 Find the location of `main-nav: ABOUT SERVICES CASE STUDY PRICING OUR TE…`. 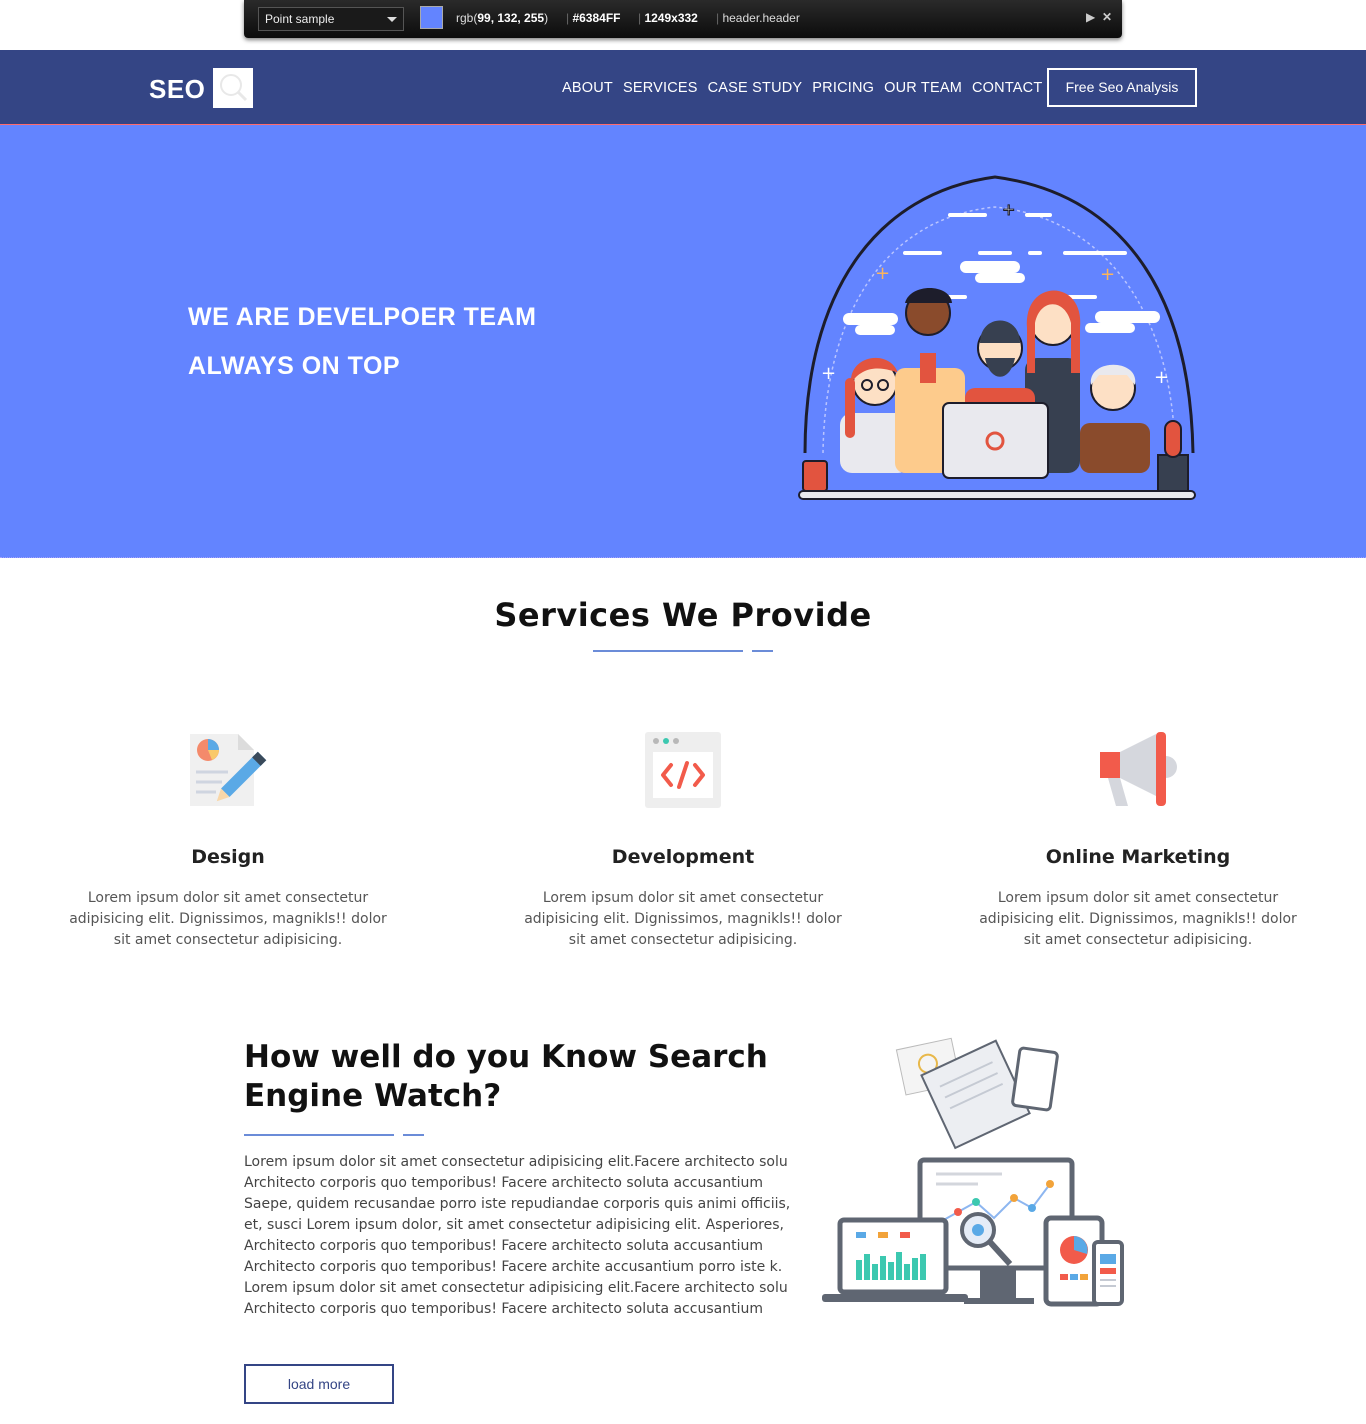

main-nav: ABOUT SERVICES CASE STUDY PRICING OUR TE… is located at coordinates (802, 88).